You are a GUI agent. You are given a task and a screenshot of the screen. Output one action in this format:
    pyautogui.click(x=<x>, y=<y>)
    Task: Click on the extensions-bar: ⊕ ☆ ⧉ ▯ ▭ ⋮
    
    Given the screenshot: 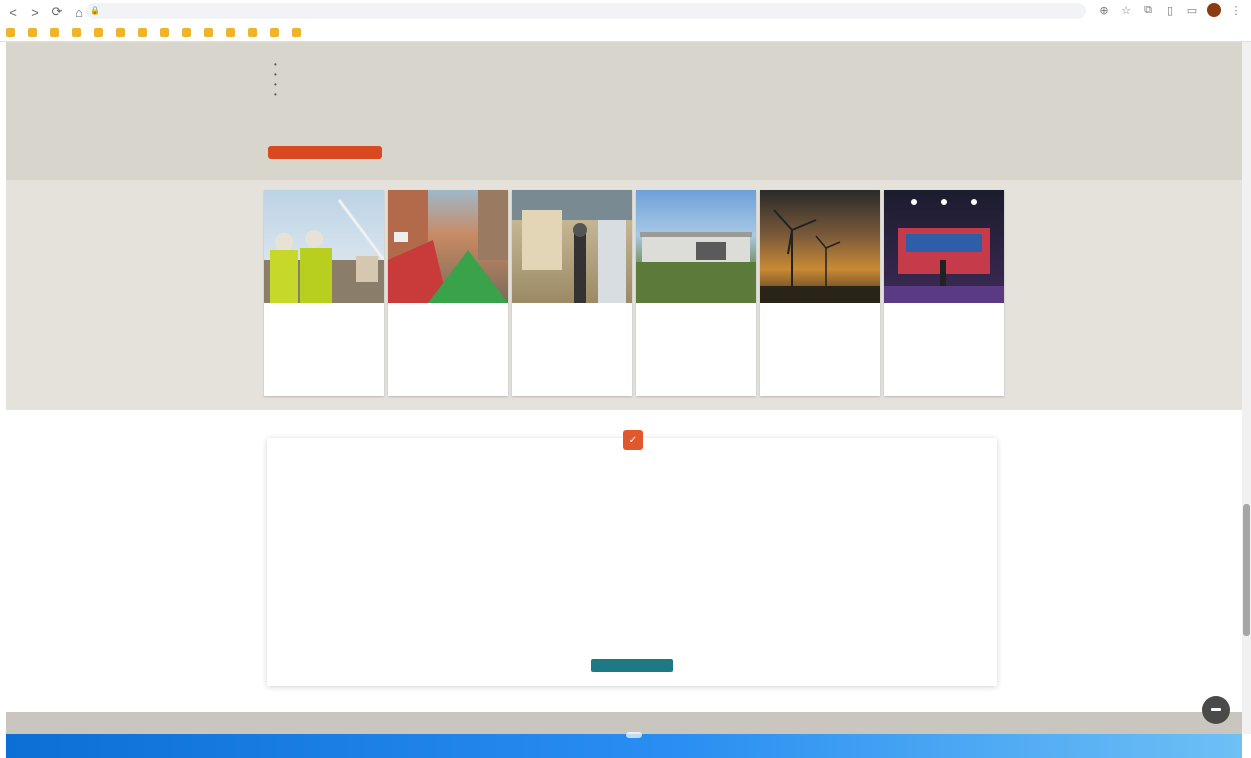 What is the action you would take?
    pyautogui.click(x=1170, y=10)
    